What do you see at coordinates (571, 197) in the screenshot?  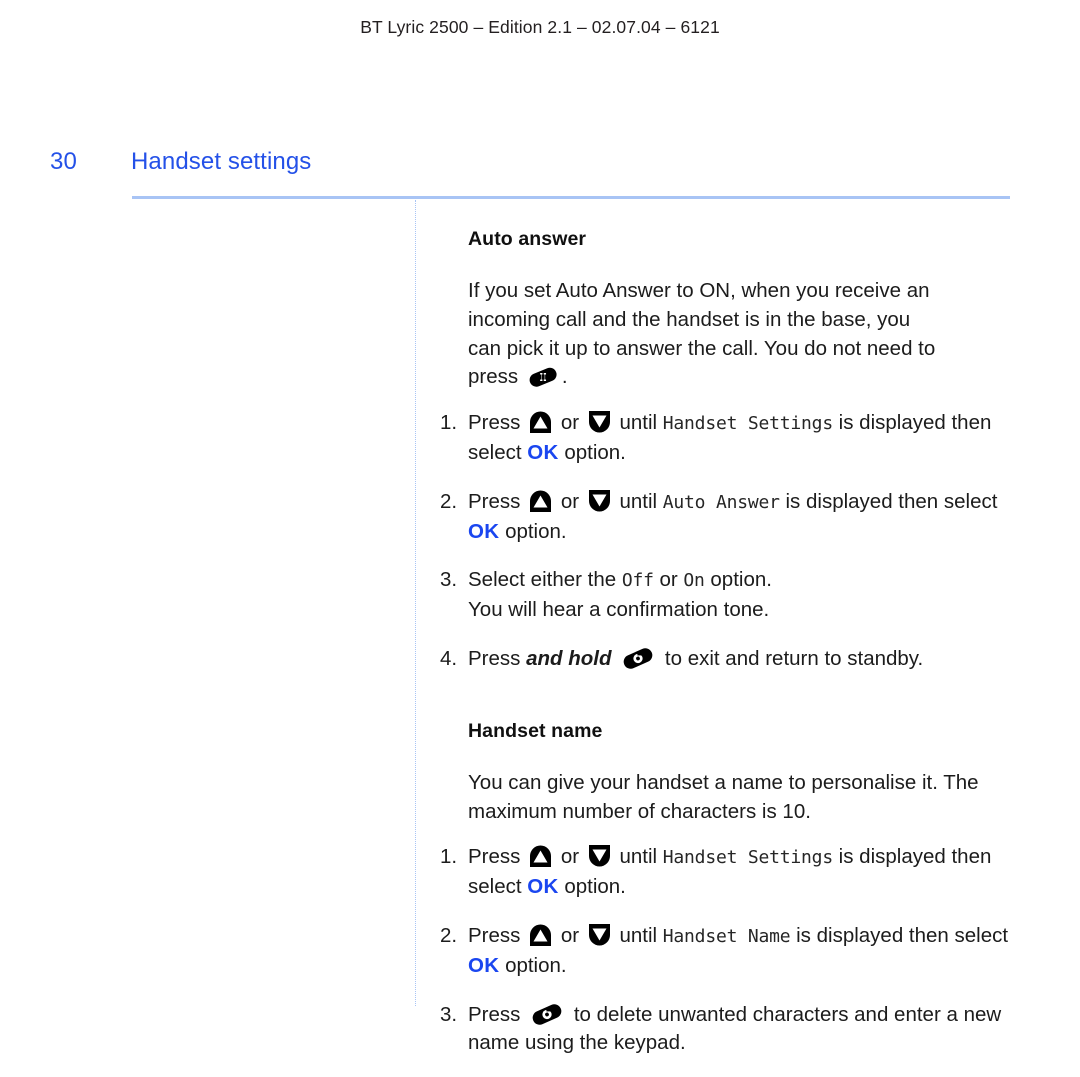 I see `horizontal-divider` at bounding box center [571, 197].